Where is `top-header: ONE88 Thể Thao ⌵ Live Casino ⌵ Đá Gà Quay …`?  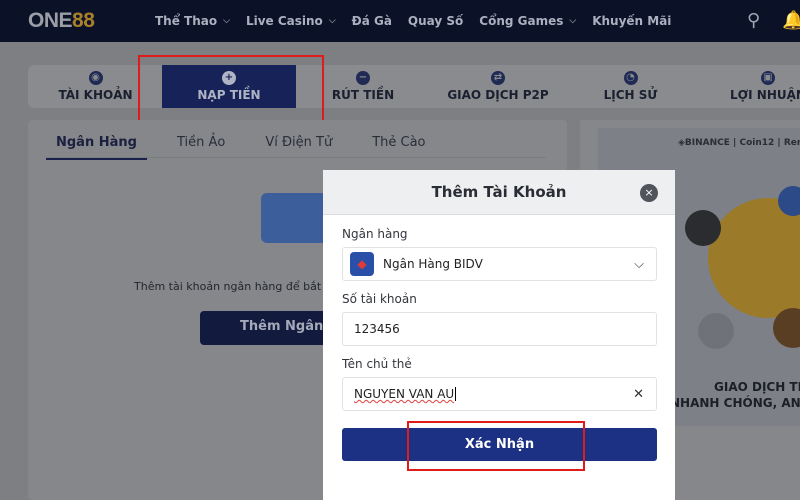 top-header: ONE88 Thể Thao ⌵ Live Casino ⌵ Đá Gà Quay … is located at coordinates (400, 21).